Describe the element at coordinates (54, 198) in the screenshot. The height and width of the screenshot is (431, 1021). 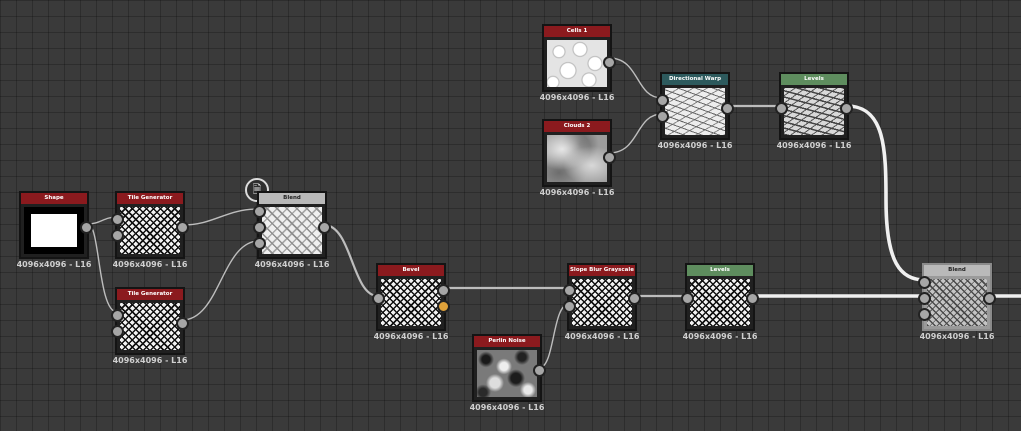
I see `node-title: Shape` at that location.